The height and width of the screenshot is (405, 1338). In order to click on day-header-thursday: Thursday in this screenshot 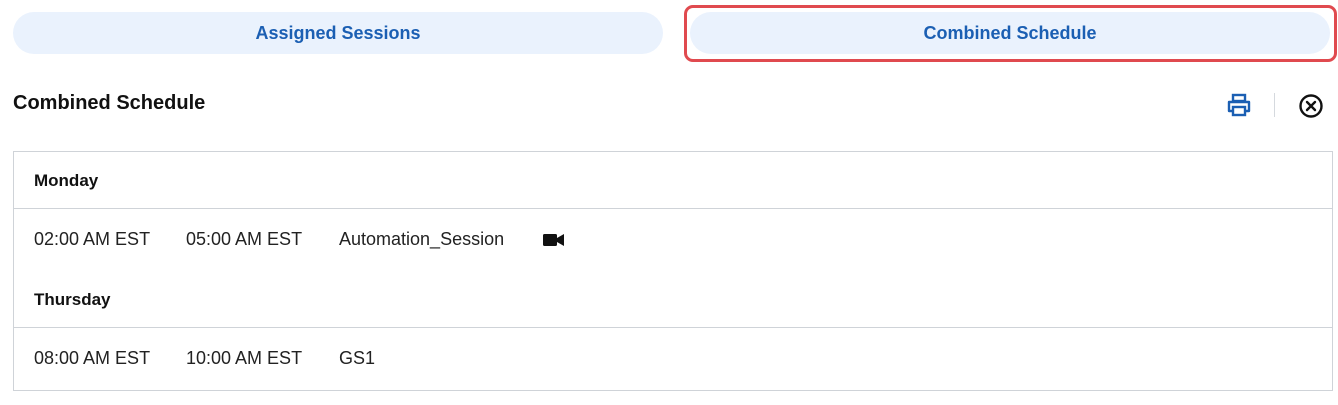, I will do `click(72, 299)`.